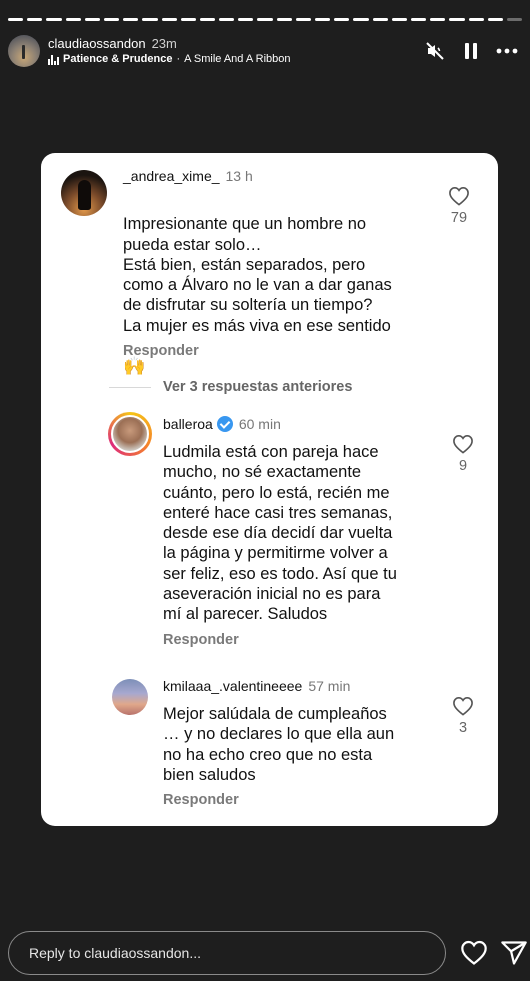 Image resolution: width=530 pixels, height=981 pixels. I want to click on story-time: 23m, so click(164, 43).